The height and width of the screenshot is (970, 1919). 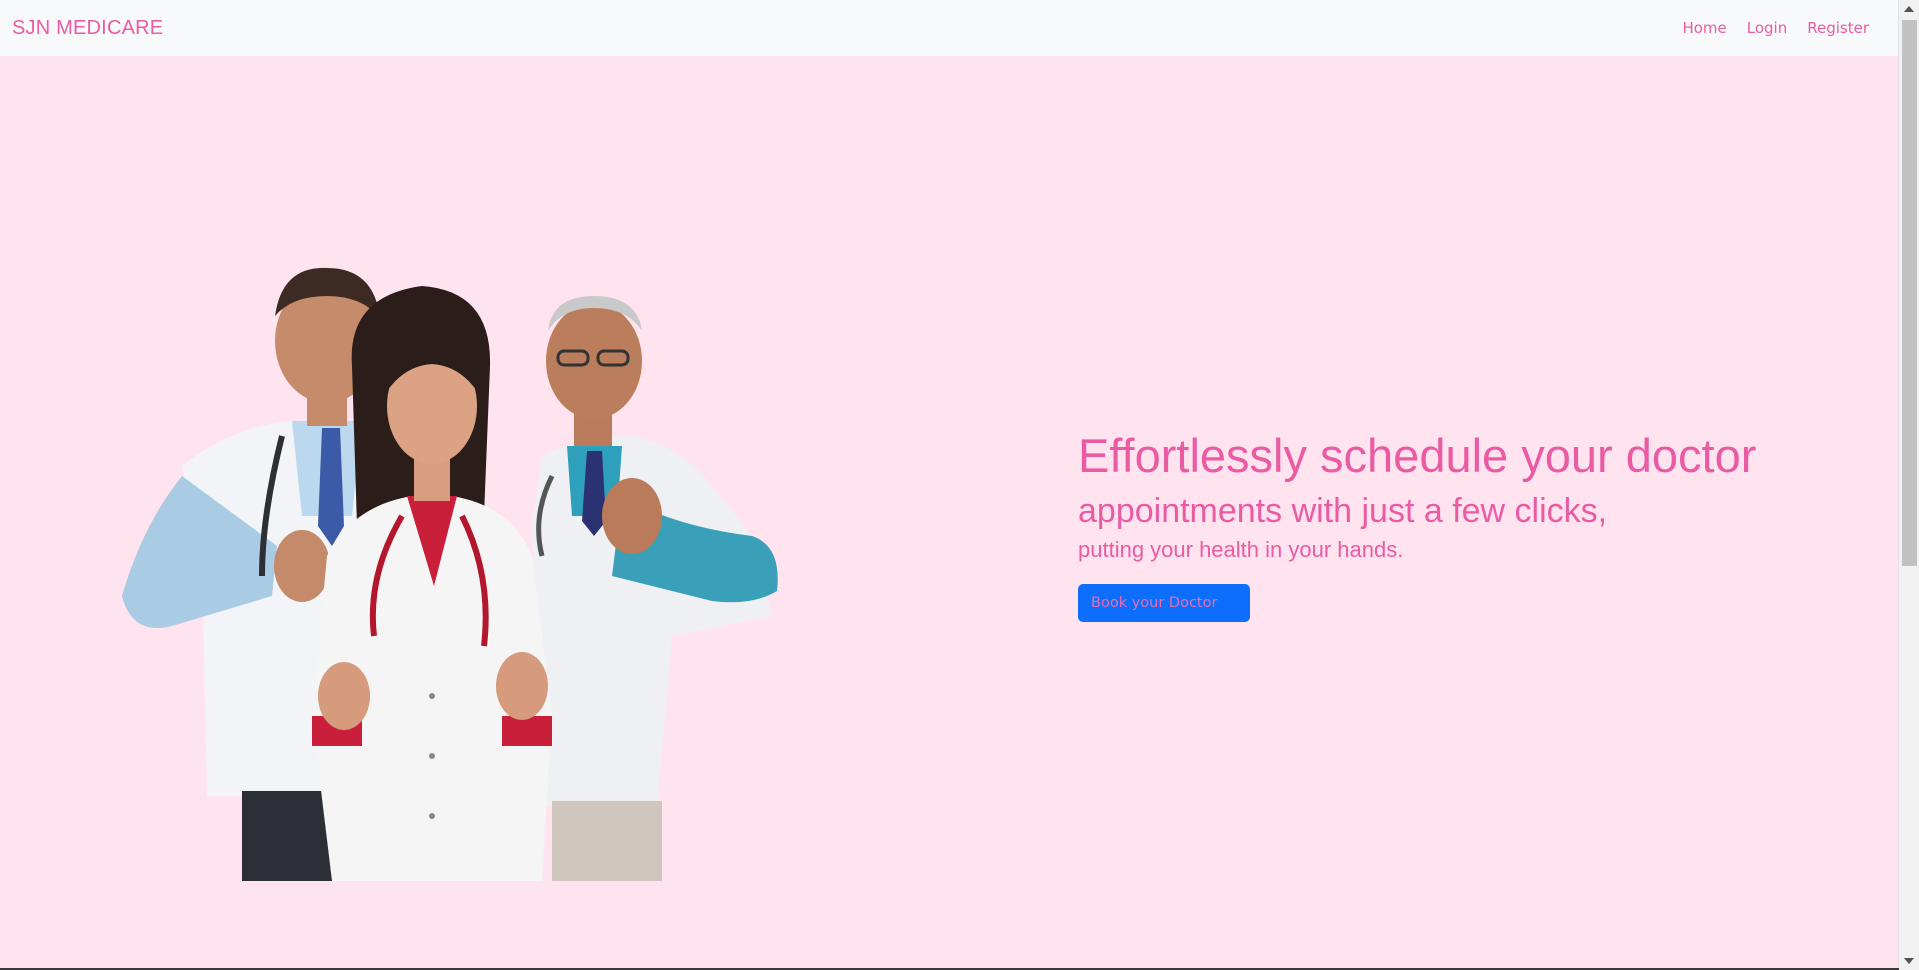 What do you see at coordinates (1909, 961) in the screenshot?
I see `scroll-down-arrow-icon` at bounding box center [1909, 961].